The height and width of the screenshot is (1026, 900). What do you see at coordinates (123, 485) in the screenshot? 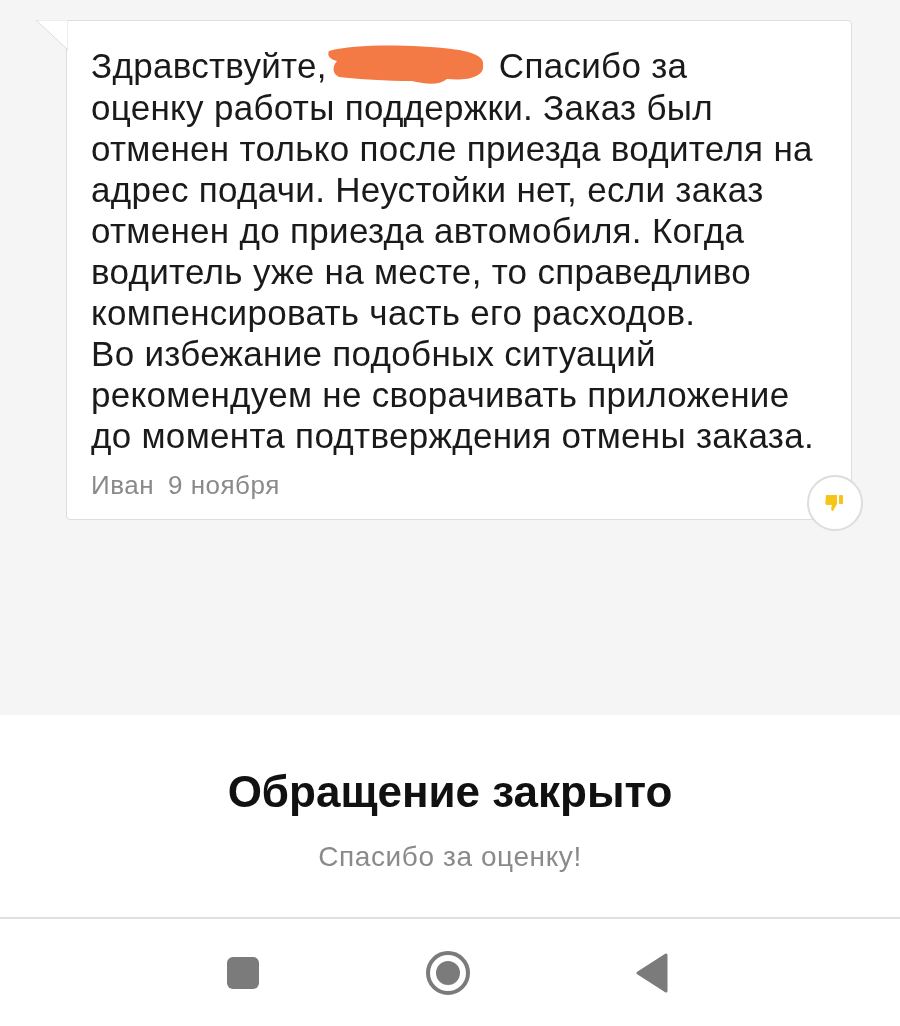
I see `author-name: Иван` at bounding box center [123, 485].